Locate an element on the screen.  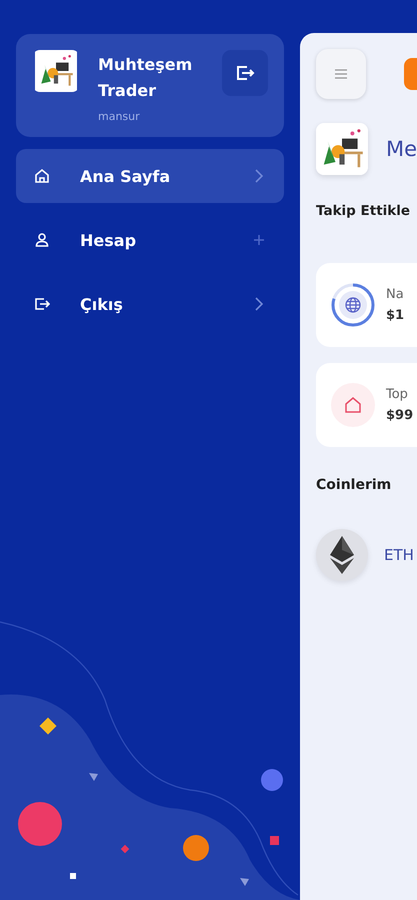
logout-button is located at coordinates (245, 73).